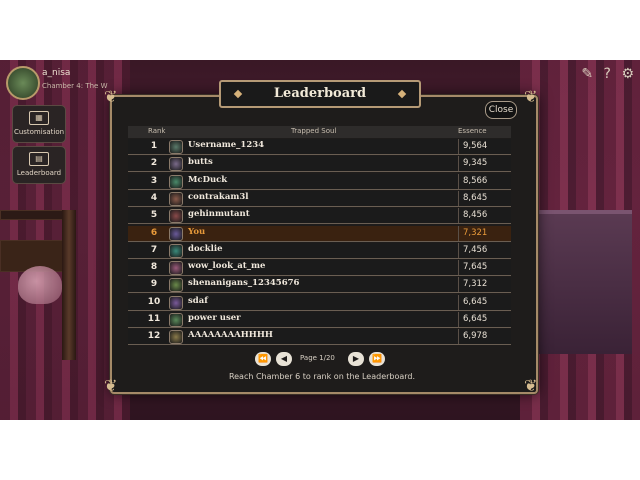 This screenshot has height=480, width=640. What do you see at coordinates (472, 131) in the screenshot?
I see `score-column-header: Essence` at bounding box center [472, 131].